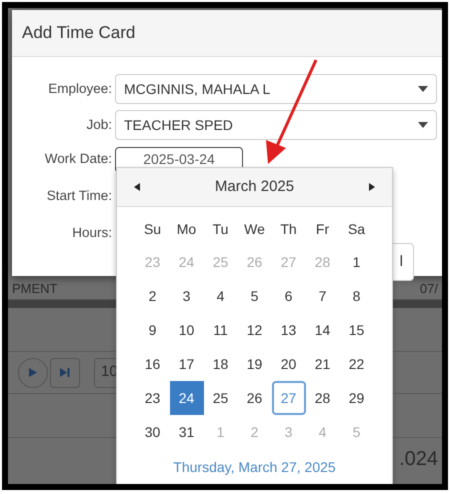  Describe the element at coordinates (187, 432) in the screenshot. I see `calendar-day: 31` at that location.